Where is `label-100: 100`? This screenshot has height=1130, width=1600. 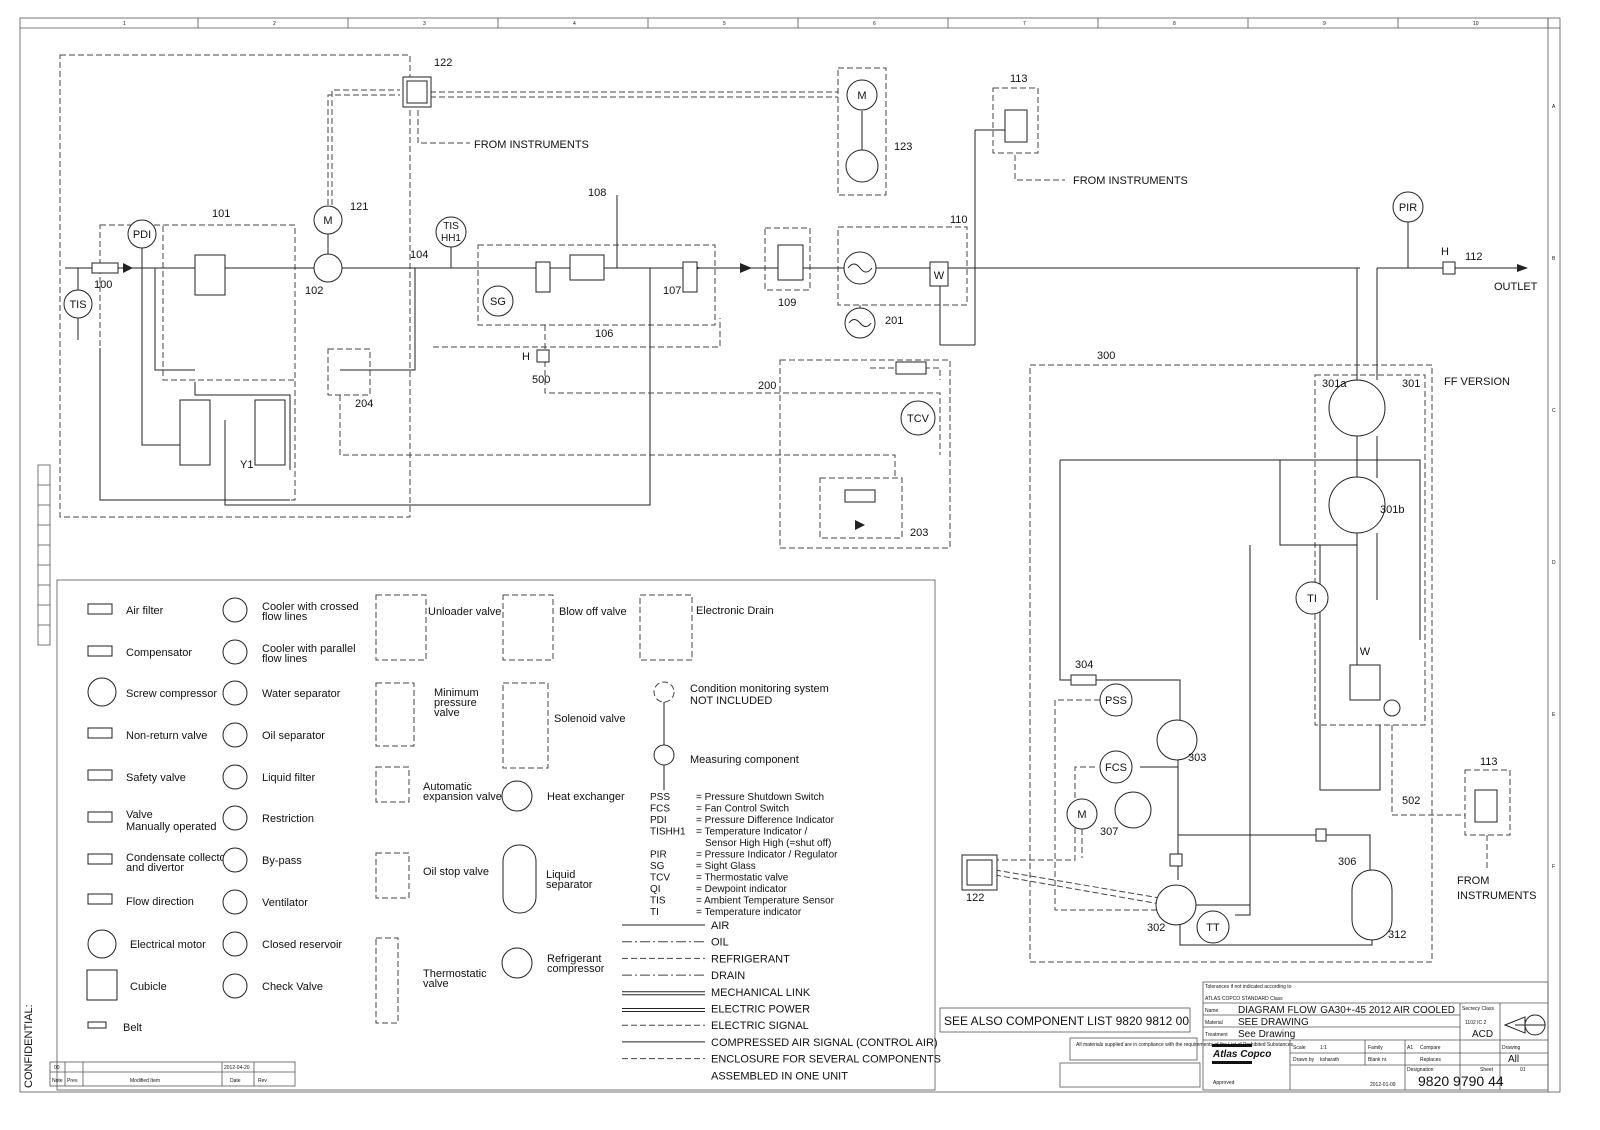 label-100: 100 is located at coordinates (103, 285).